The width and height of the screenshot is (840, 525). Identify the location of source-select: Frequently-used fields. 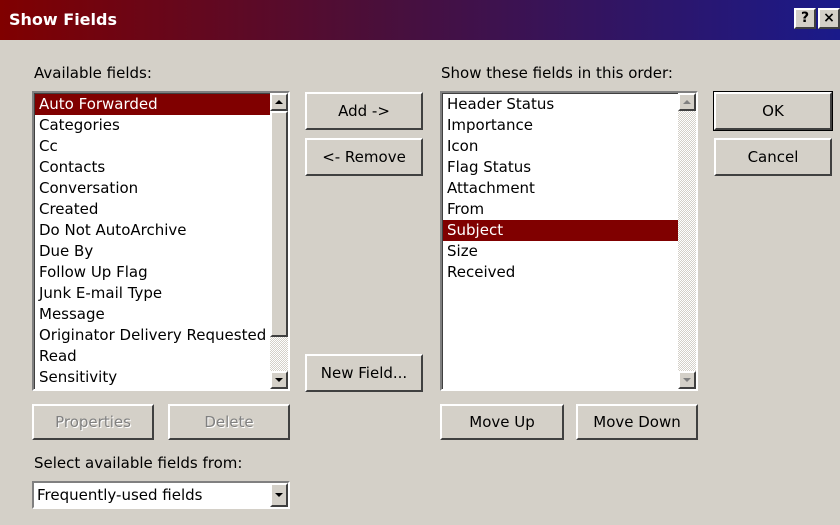
(161, 495).